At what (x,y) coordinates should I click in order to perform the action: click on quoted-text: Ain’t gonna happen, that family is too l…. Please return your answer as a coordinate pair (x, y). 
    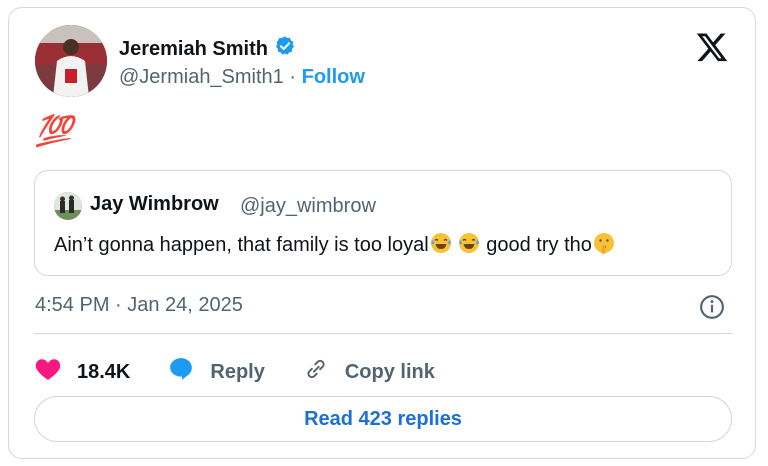
    Looking at the image, I should click on (335, 244).